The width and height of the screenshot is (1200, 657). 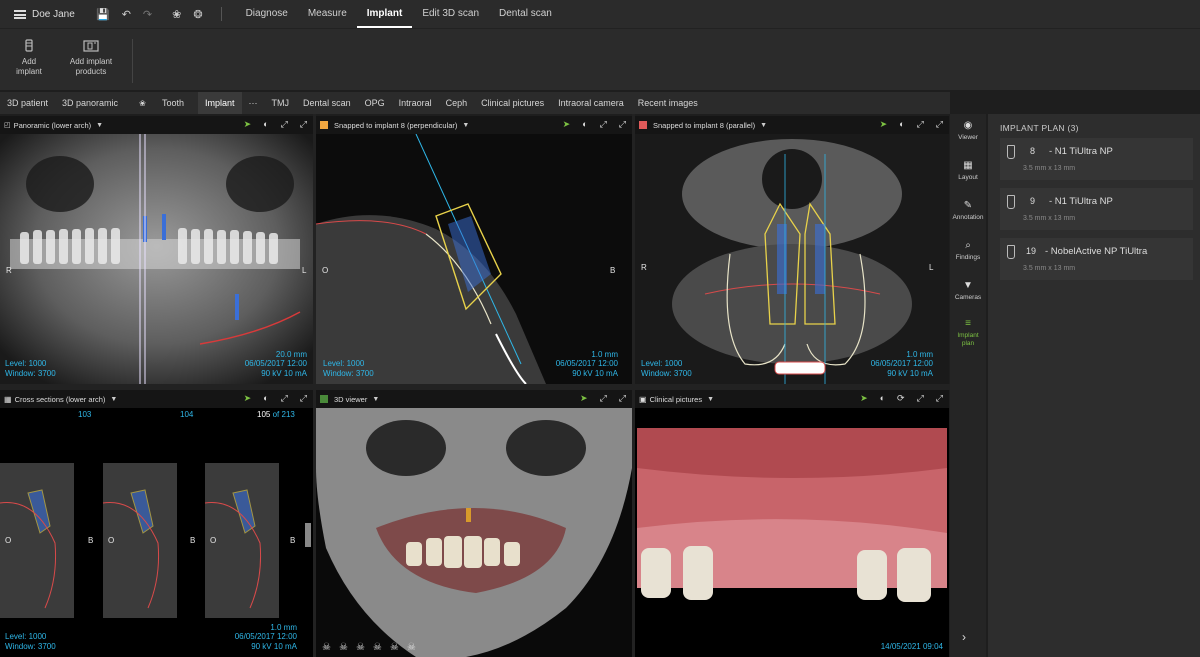 I want to click on menu-icon, so click(x=20, y=14).